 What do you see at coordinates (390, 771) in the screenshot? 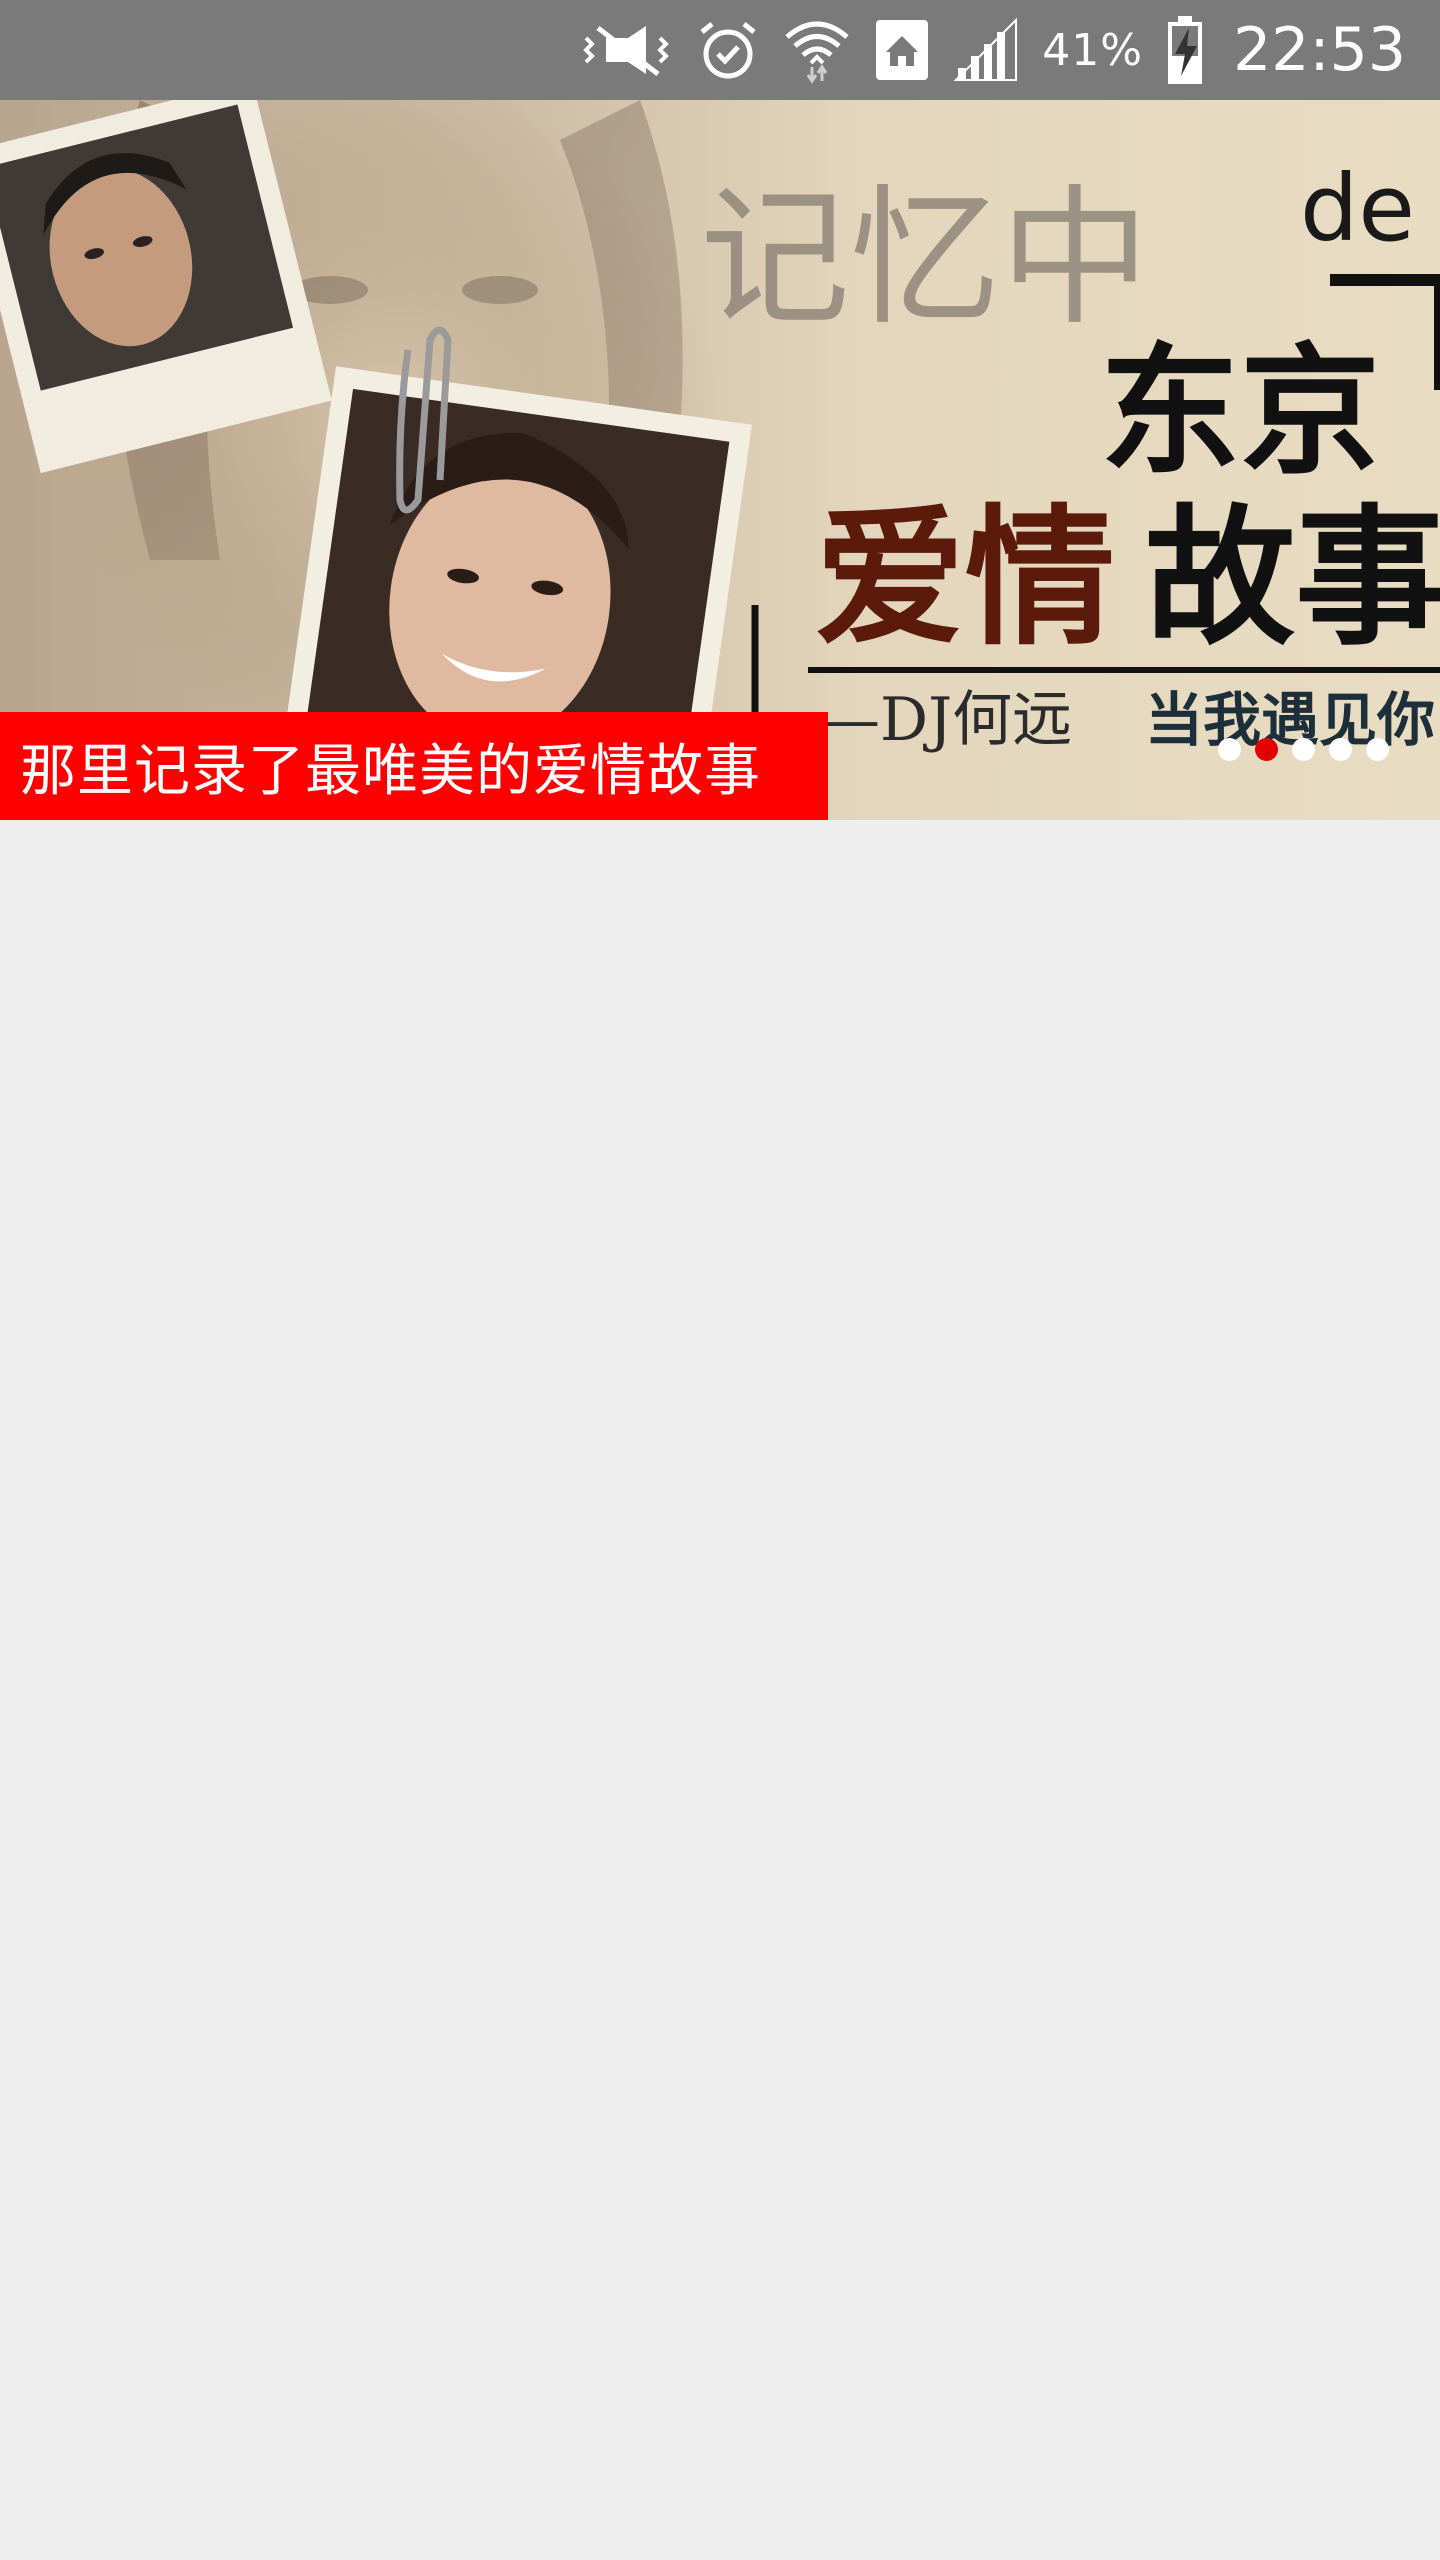
I see `banner-caption: 那里记录了最唯美的爱情故事` at bounding box center [390, 771].